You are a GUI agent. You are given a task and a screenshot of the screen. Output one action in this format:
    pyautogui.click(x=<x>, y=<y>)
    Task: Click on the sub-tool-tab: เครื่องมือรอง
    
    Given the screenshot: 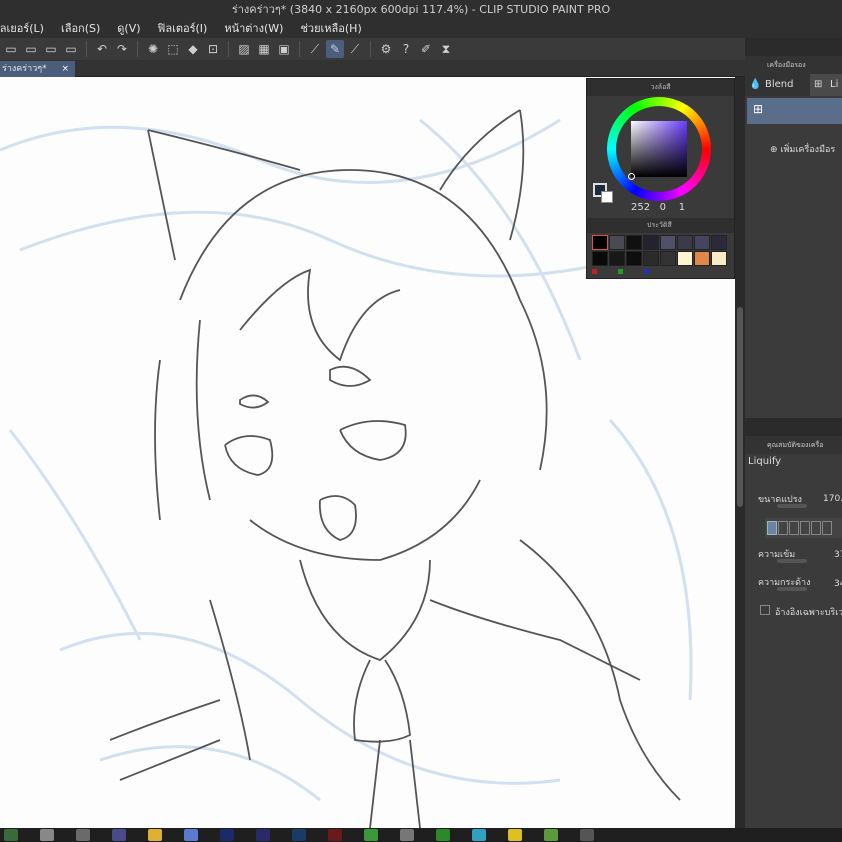 What is the action you would take?
    pyautogui.click(x=793, y=65)
    